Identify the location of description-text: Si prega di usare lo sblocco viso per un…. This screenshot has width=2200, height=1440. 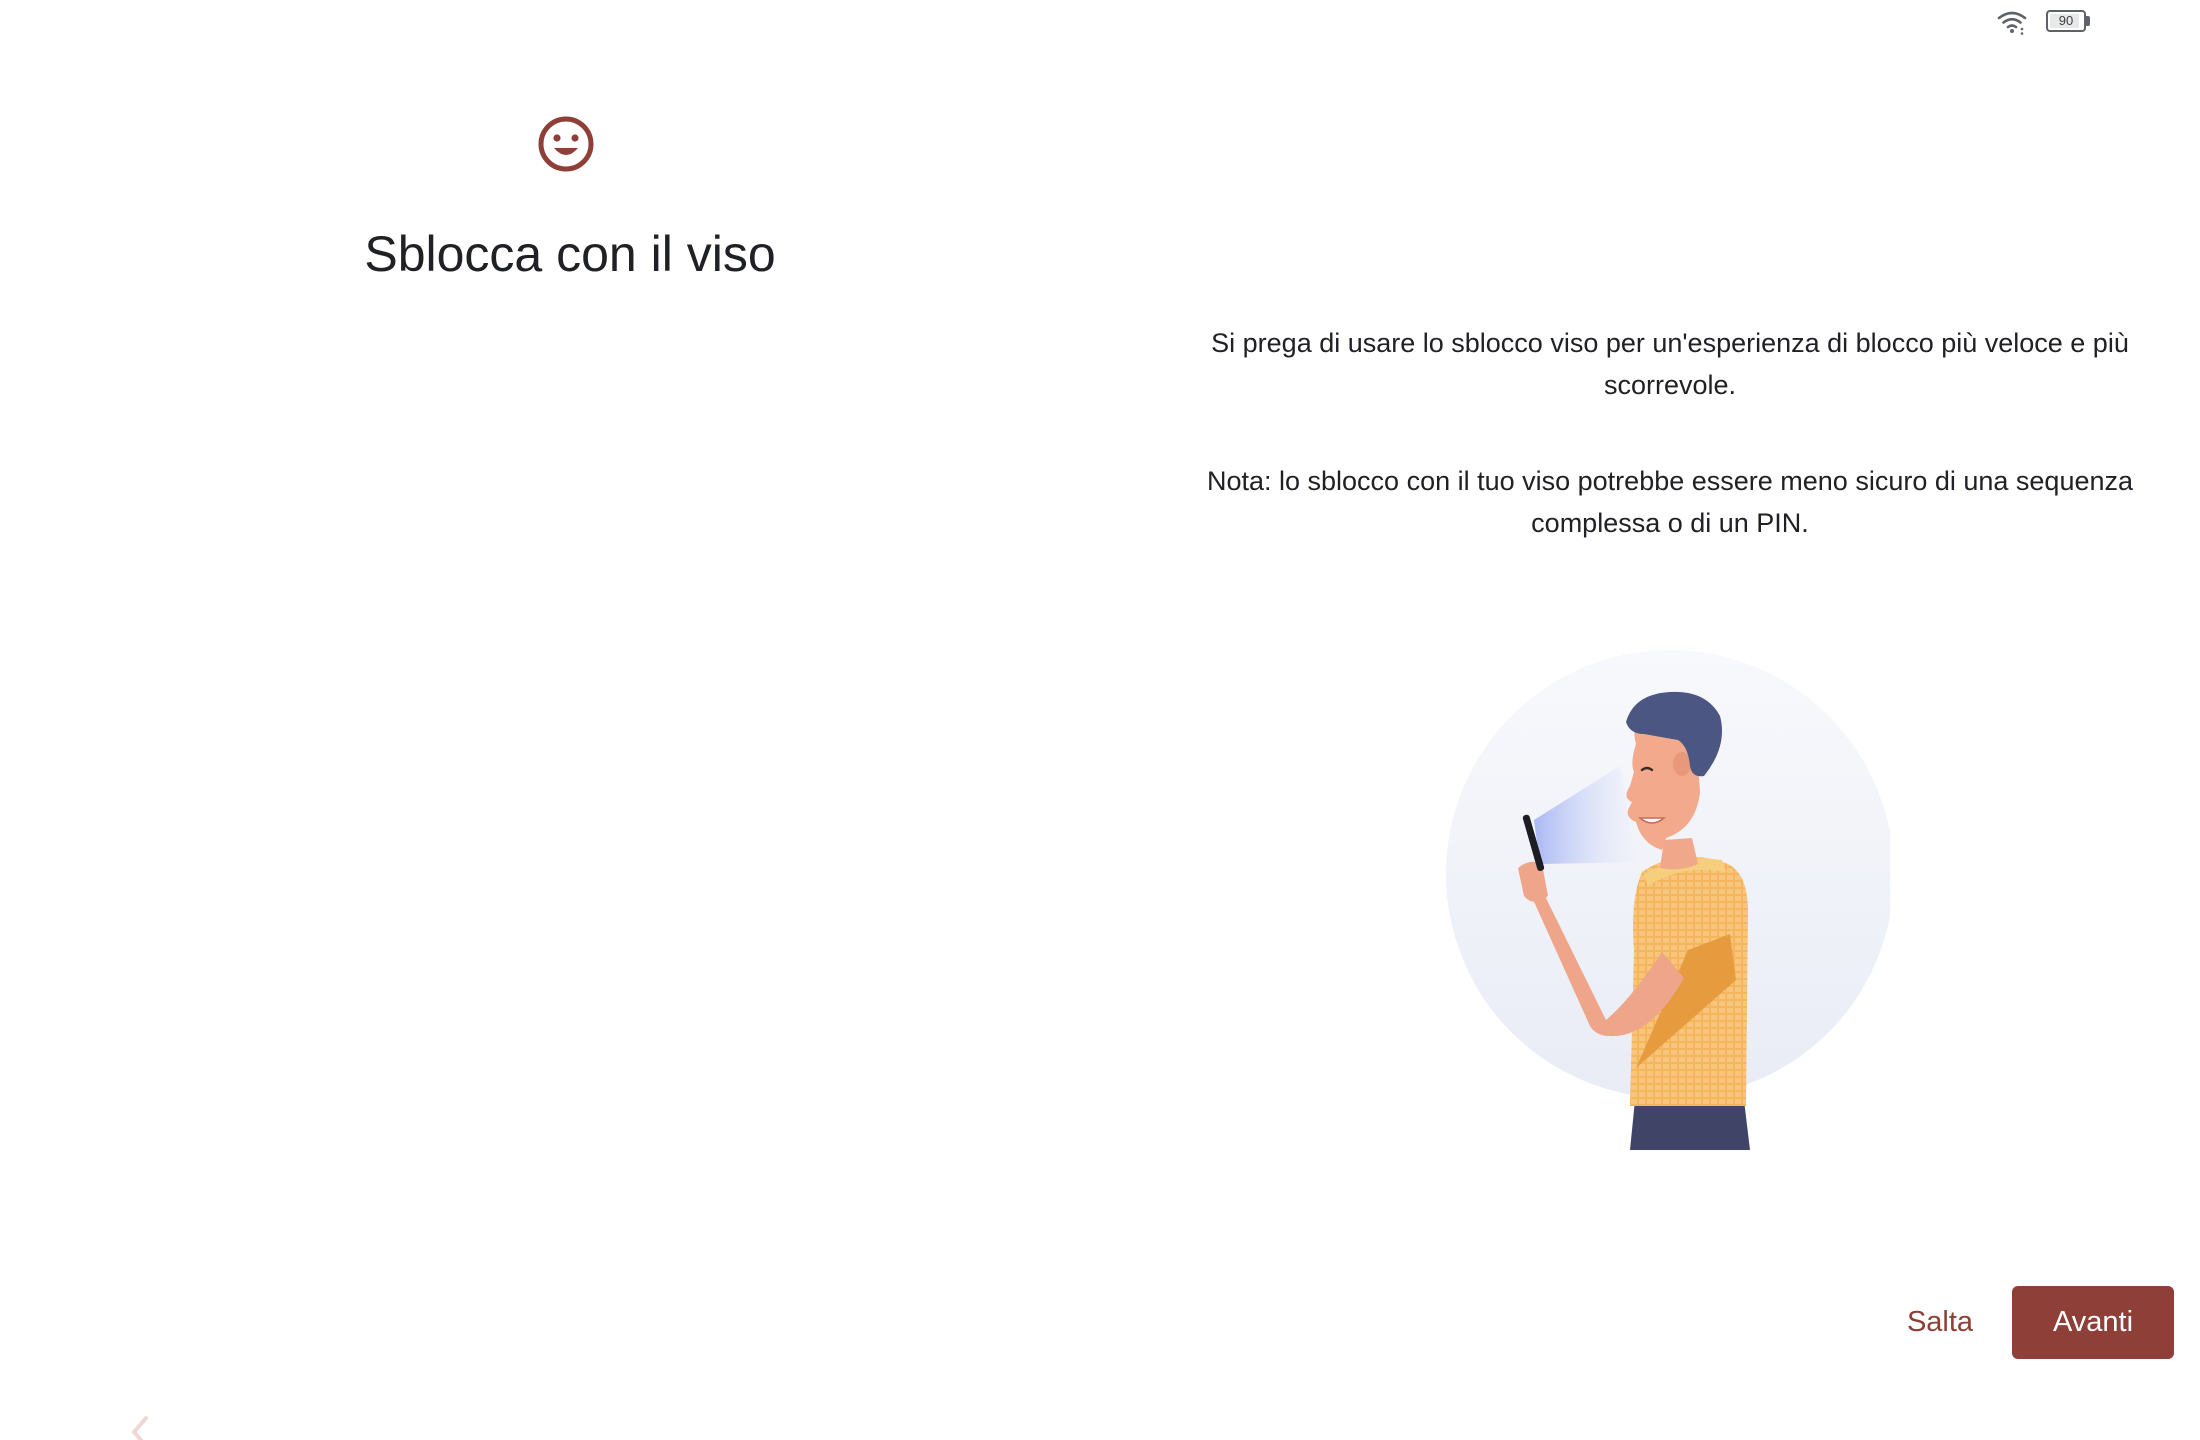
(1670, 364).